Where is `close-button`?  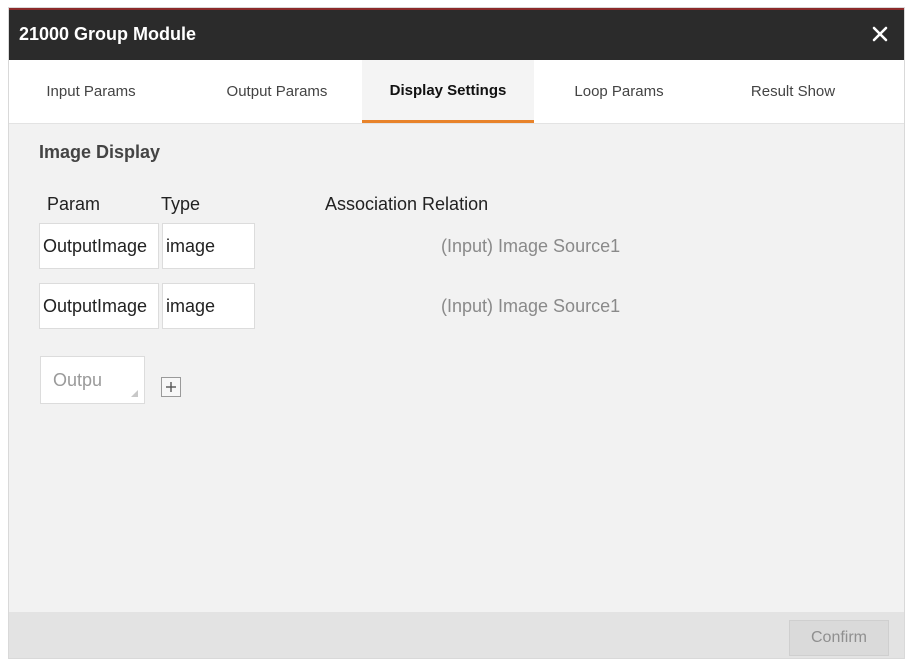 close-button is located at coordinates (880, 34).